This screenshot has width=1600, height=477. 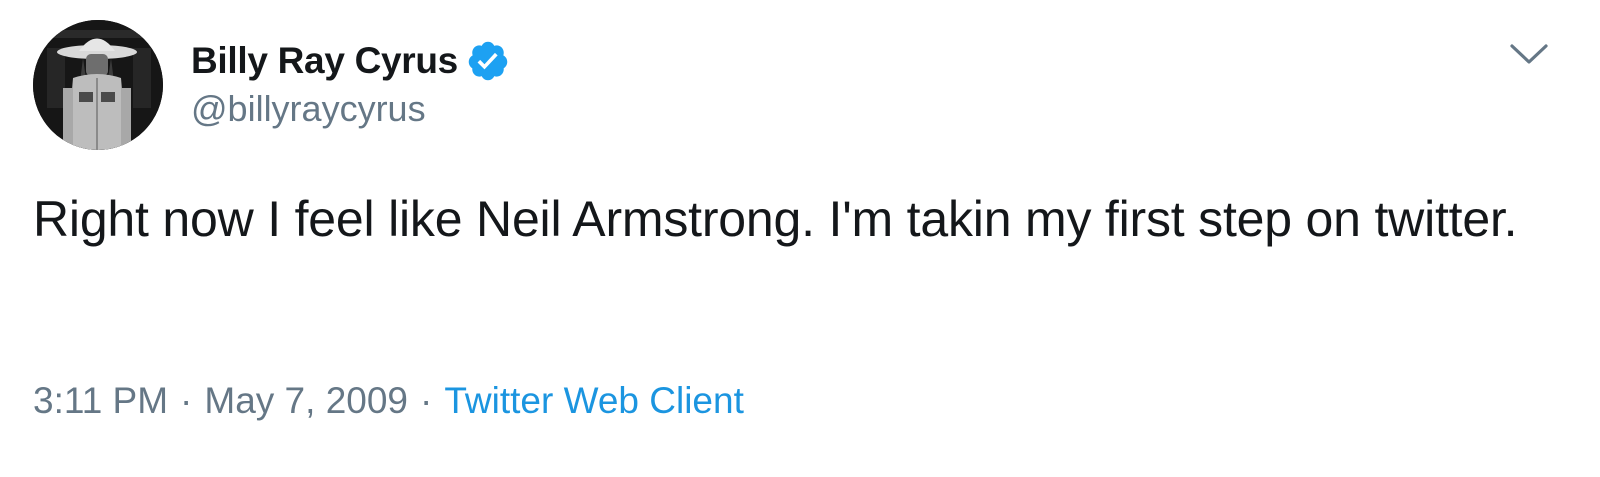 What do you see at coordinates (1529, 55) in the screenshot?
I see `chevron-down-icon` at bounding box center [1529, 55].